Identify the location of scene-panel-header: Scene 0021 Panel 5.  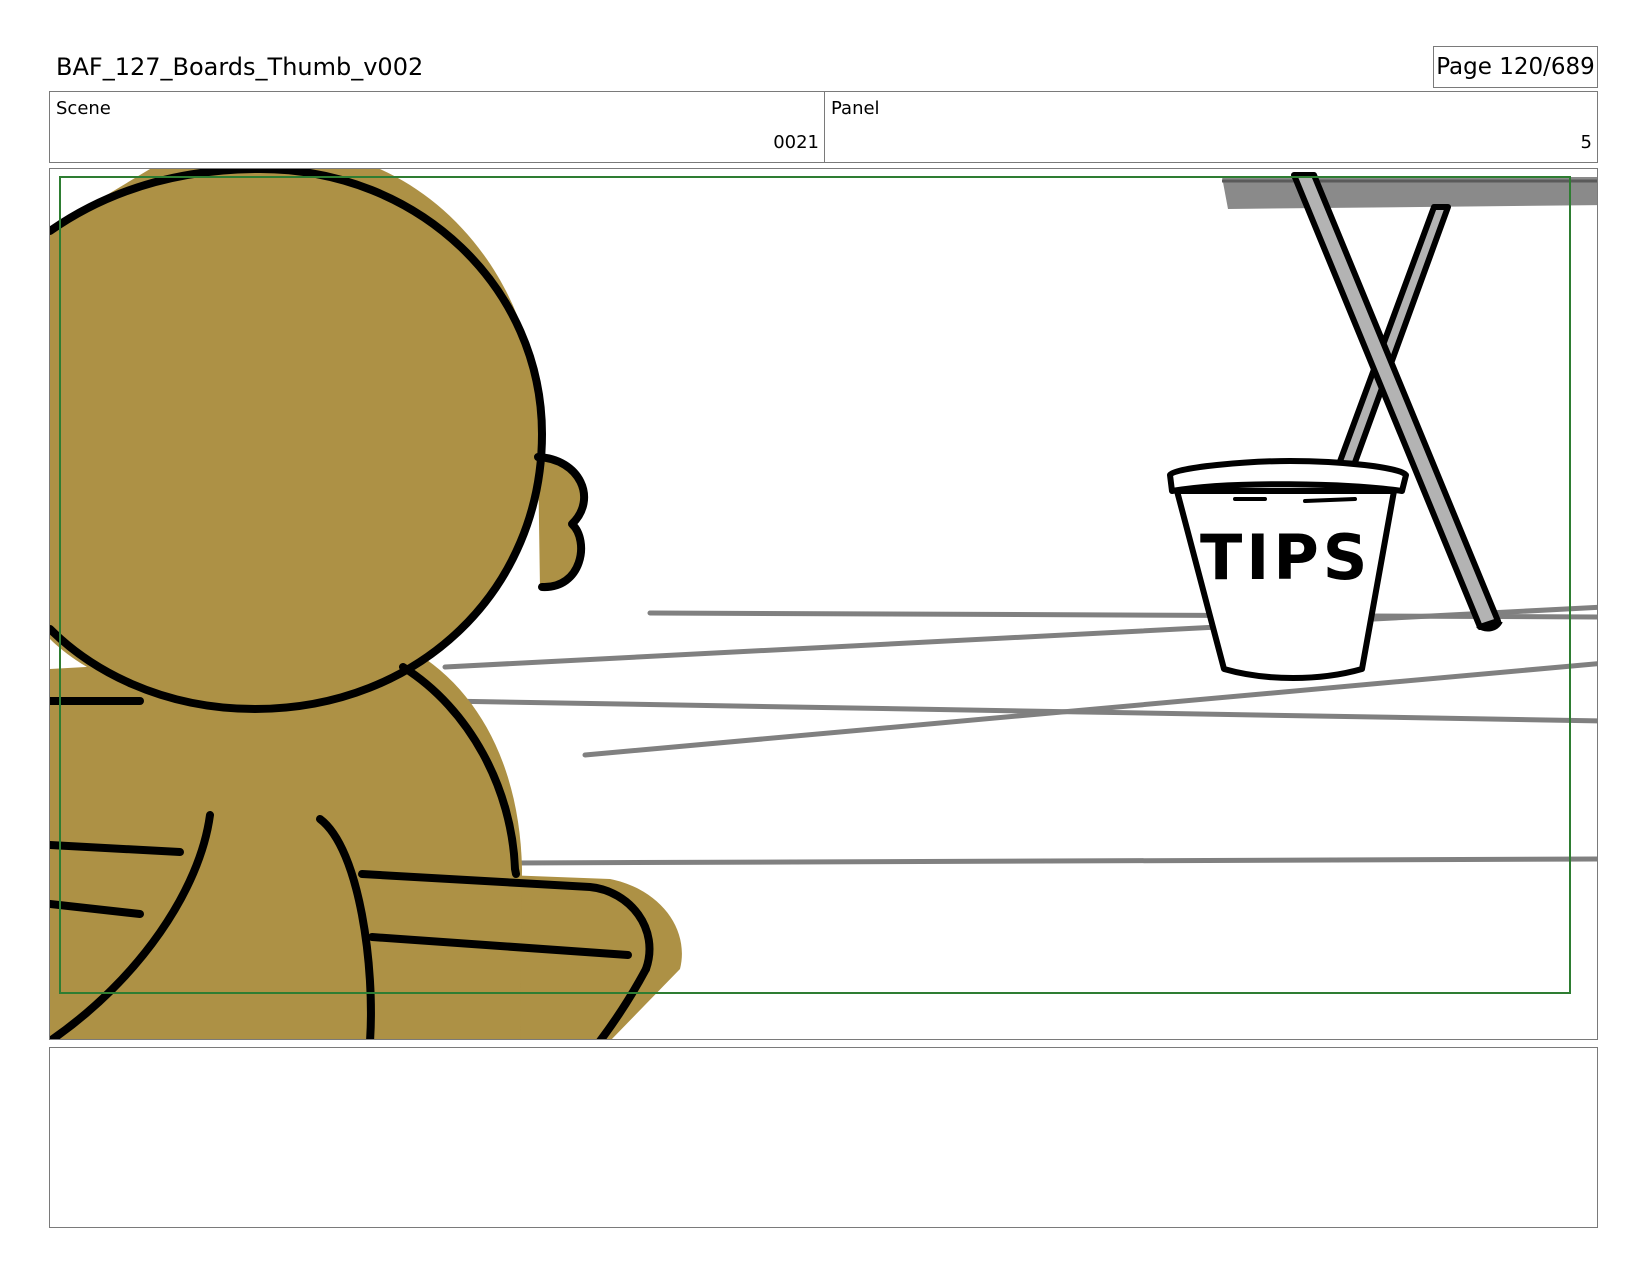
(823, 127).